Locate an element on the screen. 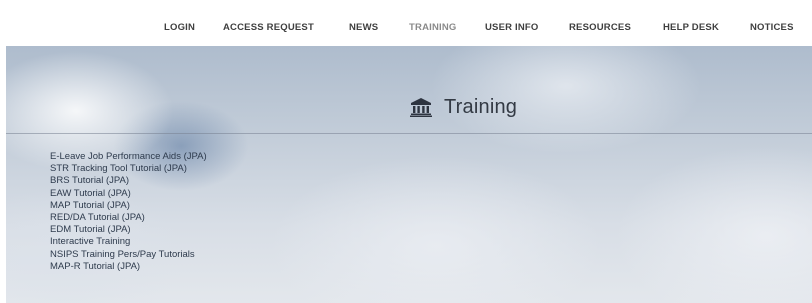 The image size is (812, 303). title-divider is located at coordinates (409, 133).